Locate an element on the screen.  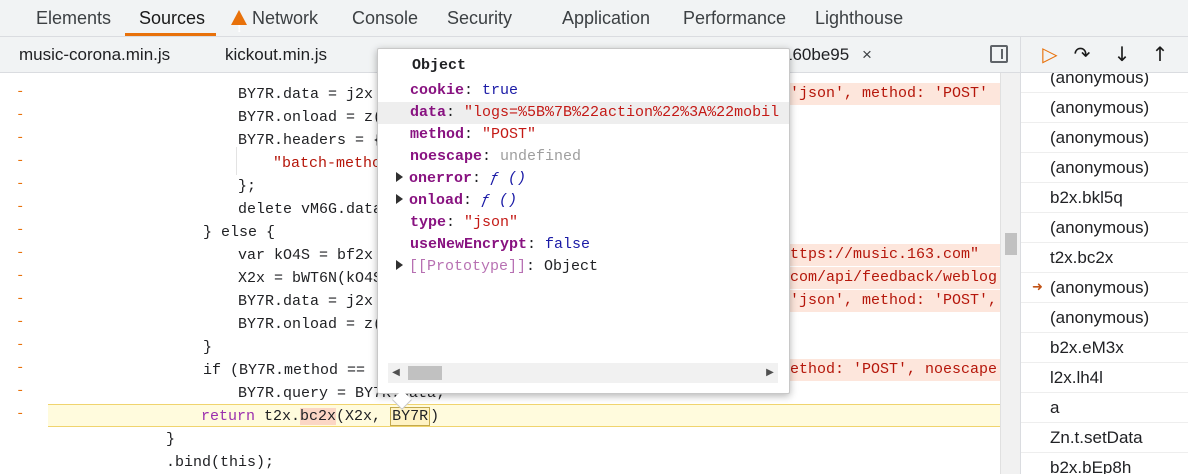
code-keyword: return is located at coordinates (233, 416).